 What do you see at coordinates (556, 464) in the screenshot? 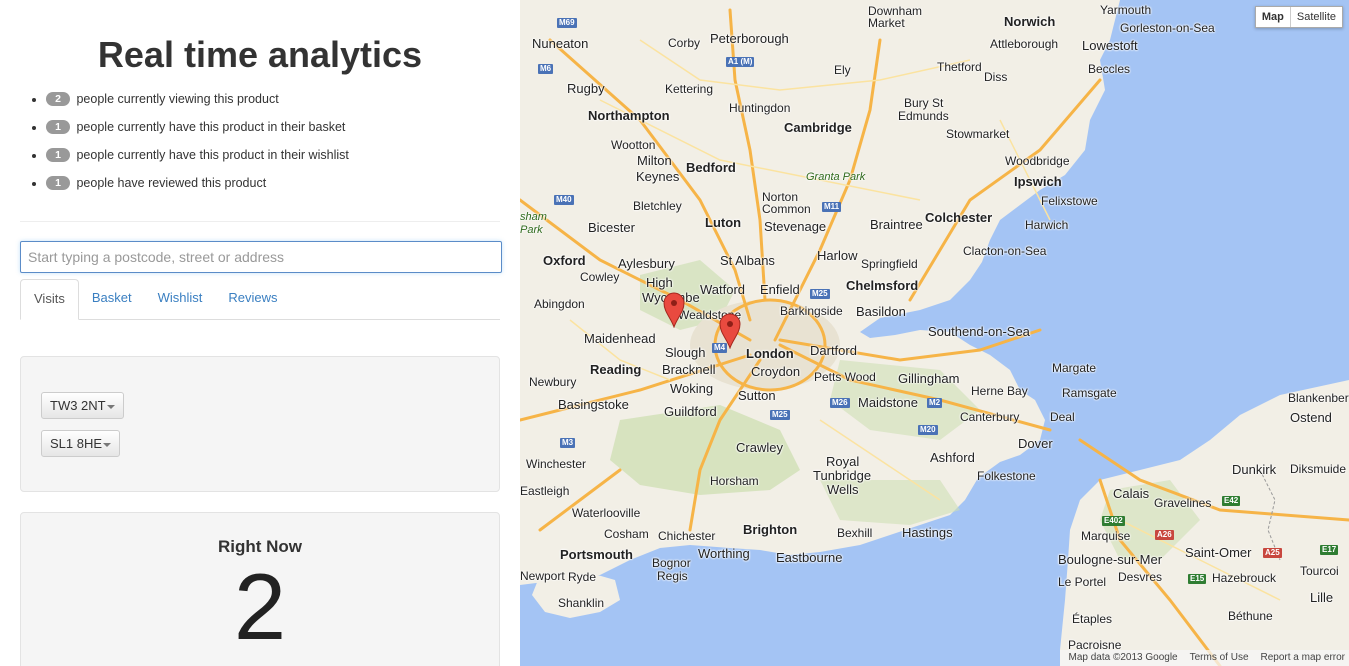
I see `map-label: Winchester` at bounding box center [556, 464].